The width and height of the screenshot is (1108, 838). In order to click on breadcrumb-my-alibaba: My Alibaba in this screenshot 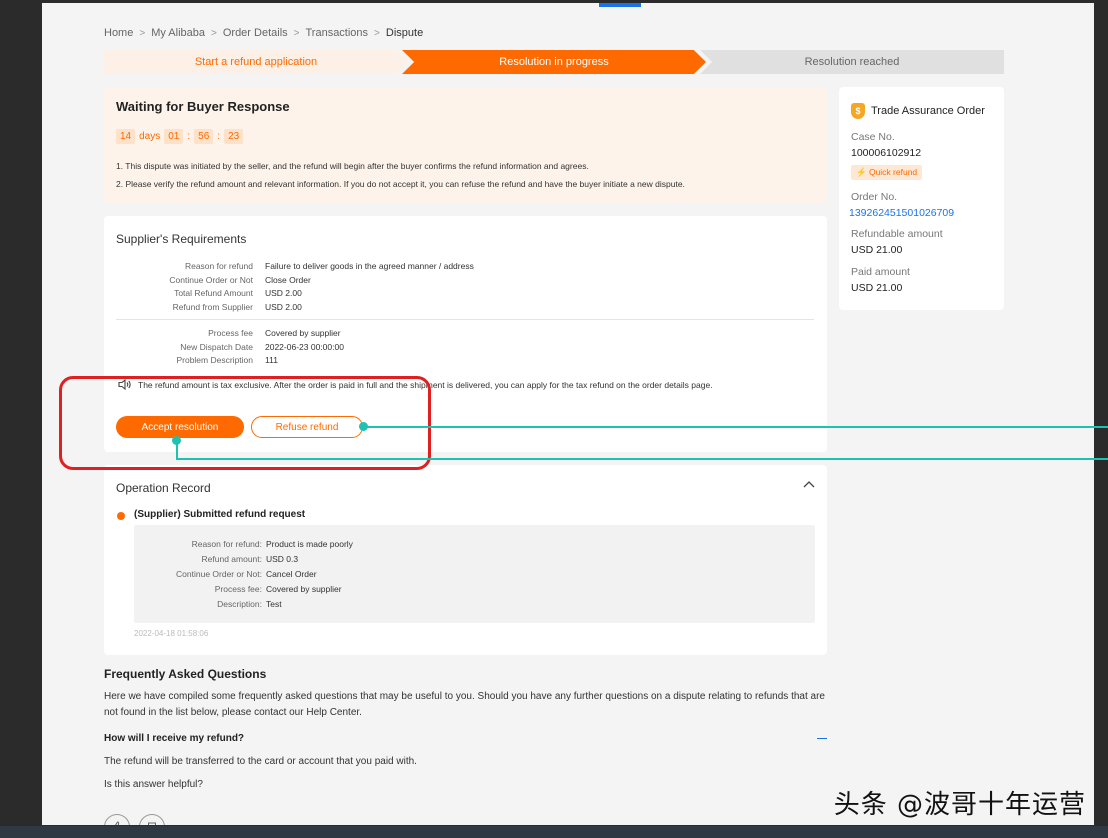, I will do `click(178, 33)`.